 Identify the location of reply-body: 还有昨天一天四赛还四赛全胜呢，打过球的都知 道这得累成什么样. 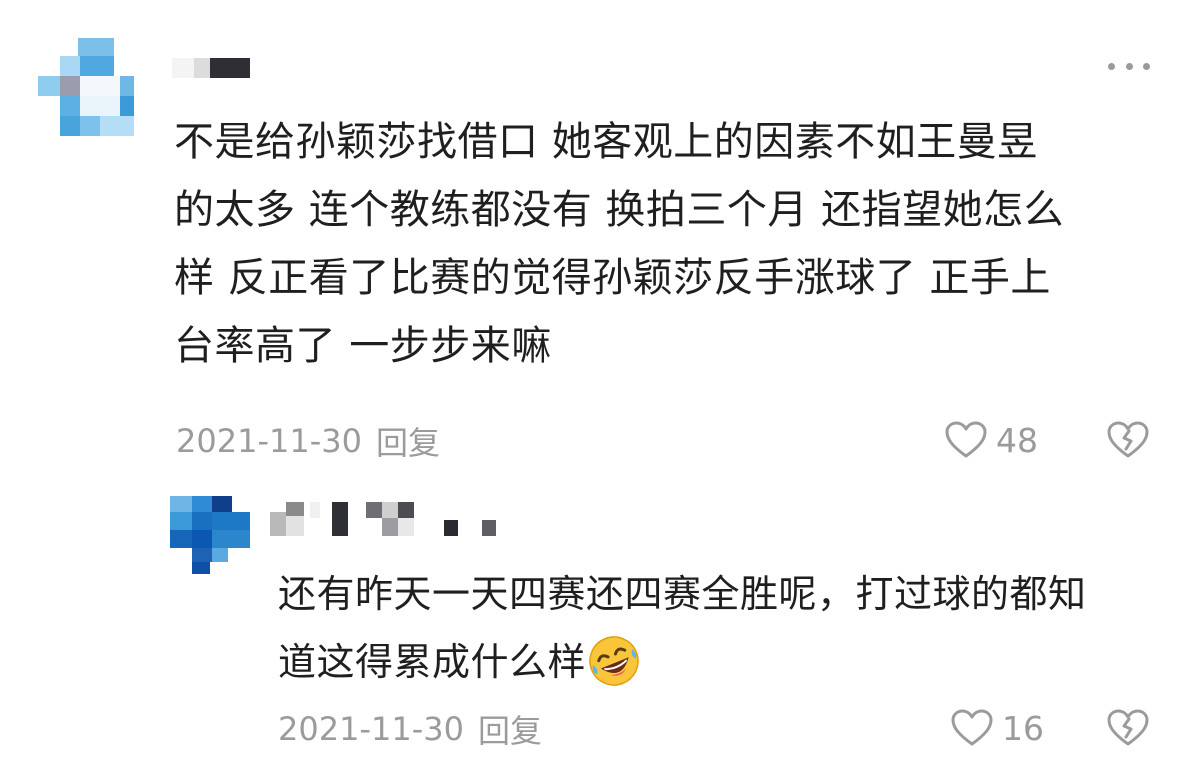
(718, 628).